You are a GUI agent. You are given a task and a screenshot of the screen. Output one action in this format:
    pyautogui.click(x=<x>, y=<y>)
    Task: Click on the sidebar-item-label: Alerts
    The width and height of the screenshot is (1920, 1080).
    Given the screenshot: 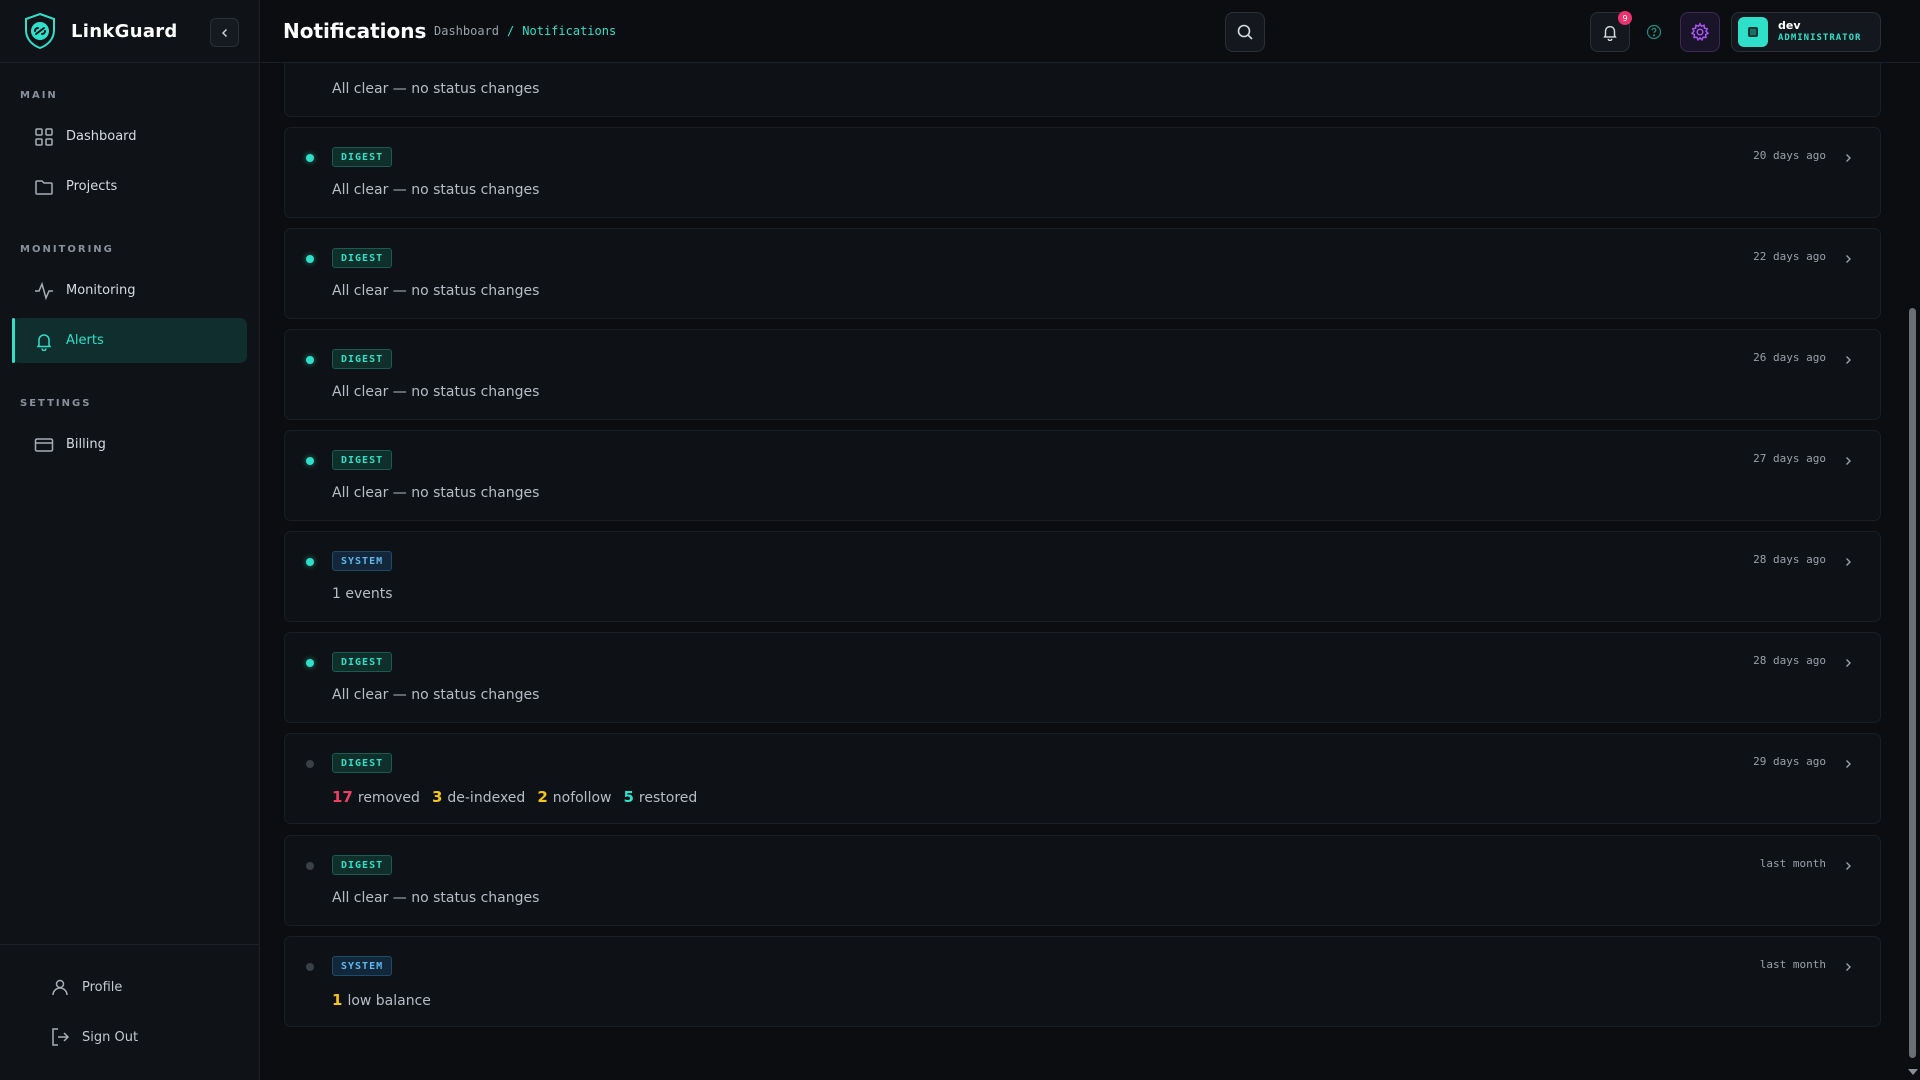 What is the action you would take?
    pyautogui.click(x=85, y=340)
    